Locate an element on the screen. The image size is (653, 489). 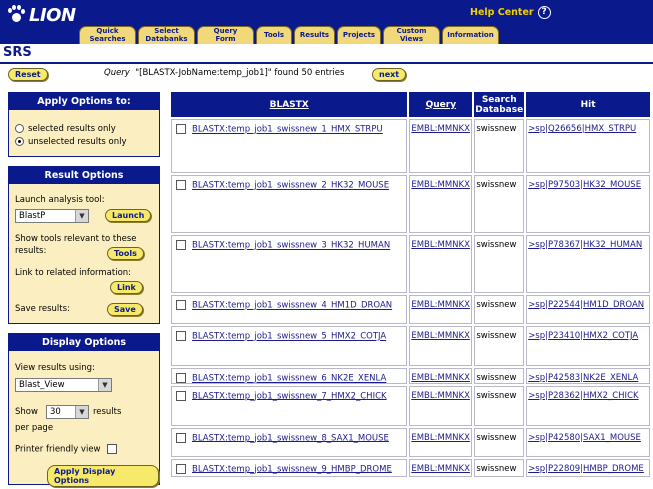
view-results-label: View results using: is located at coordinates (55, 368).